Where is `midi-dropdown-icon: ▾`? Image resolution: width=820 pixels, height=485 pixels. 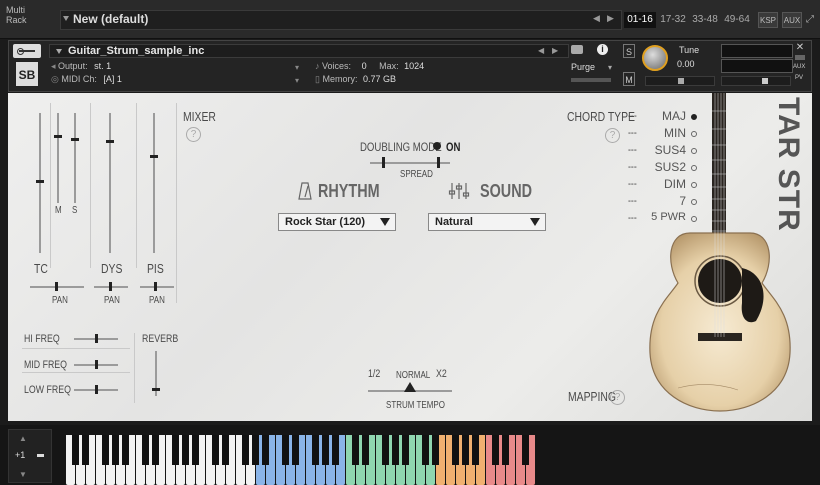 midi-dropdown-icon: ▾ is located at coordinates (297, 80).